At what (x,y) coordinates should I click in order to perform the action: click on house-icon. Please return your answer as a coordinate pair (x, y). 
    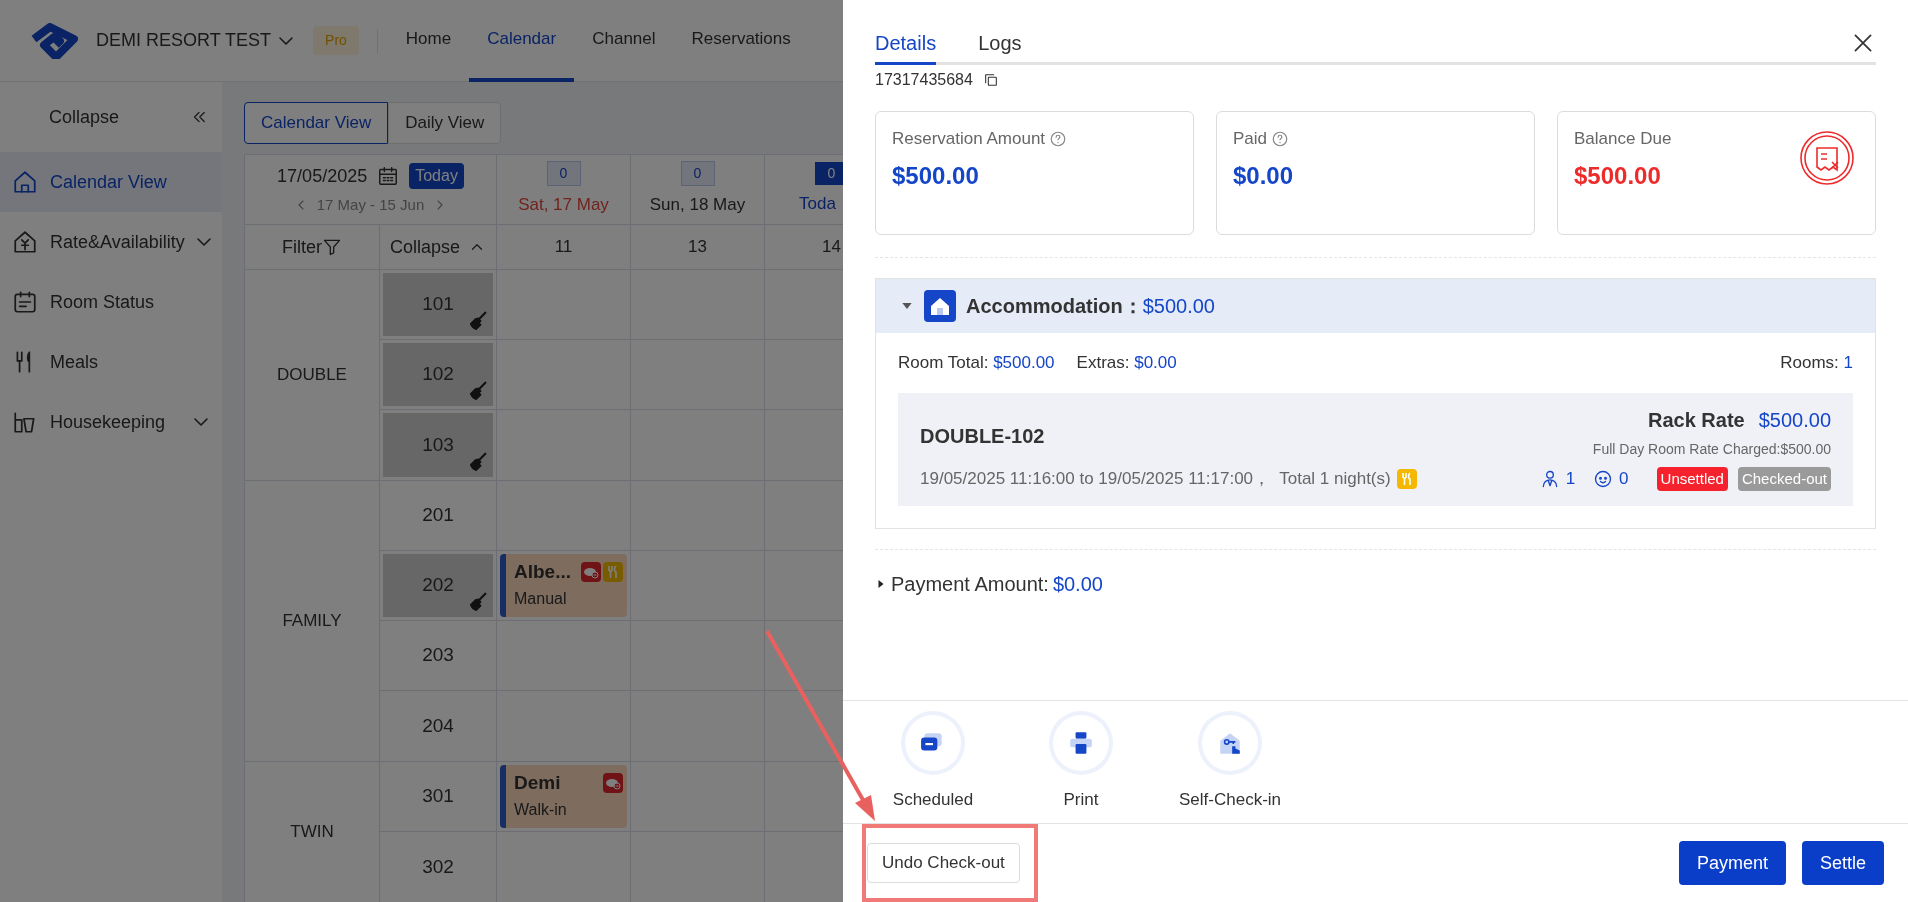
    Looking at the image, I should click on (940, 306).